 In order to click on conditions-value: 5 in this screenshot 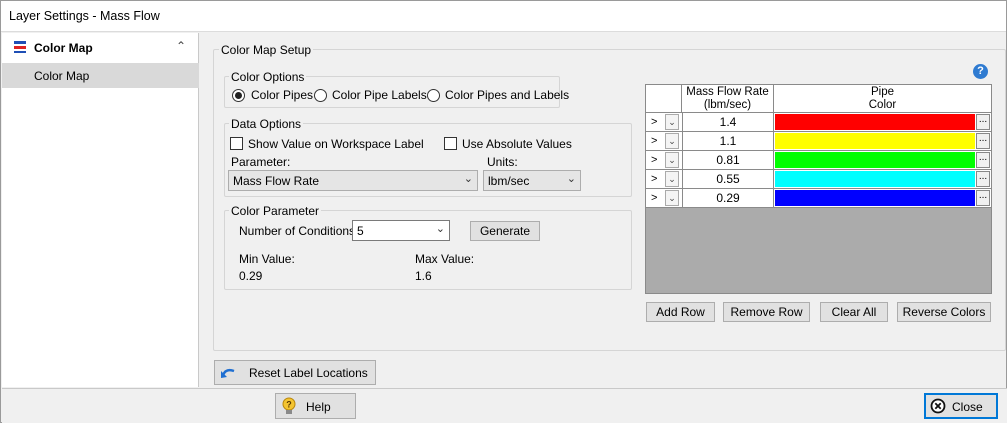, I will do `click(360, 231)`.